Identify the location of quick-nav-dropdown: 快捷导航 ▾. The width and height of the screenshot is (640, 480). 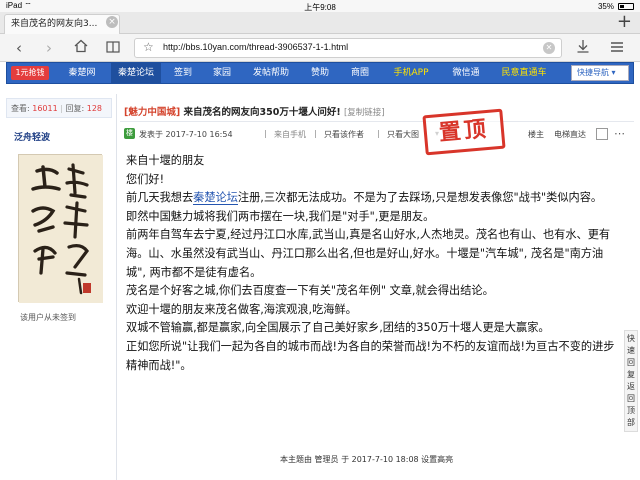
(600, 73).